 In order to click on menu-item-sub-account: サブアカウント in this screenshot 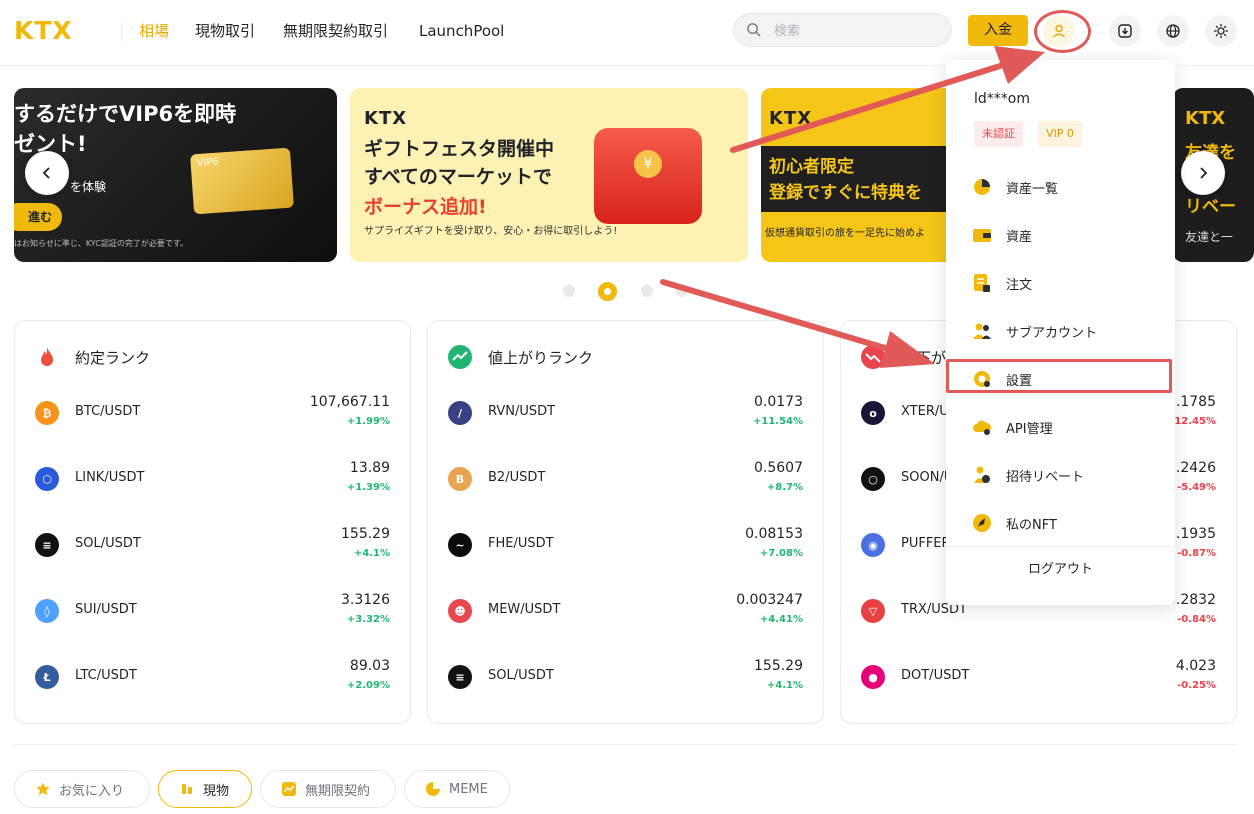, I will do `click(1060, 331)`.